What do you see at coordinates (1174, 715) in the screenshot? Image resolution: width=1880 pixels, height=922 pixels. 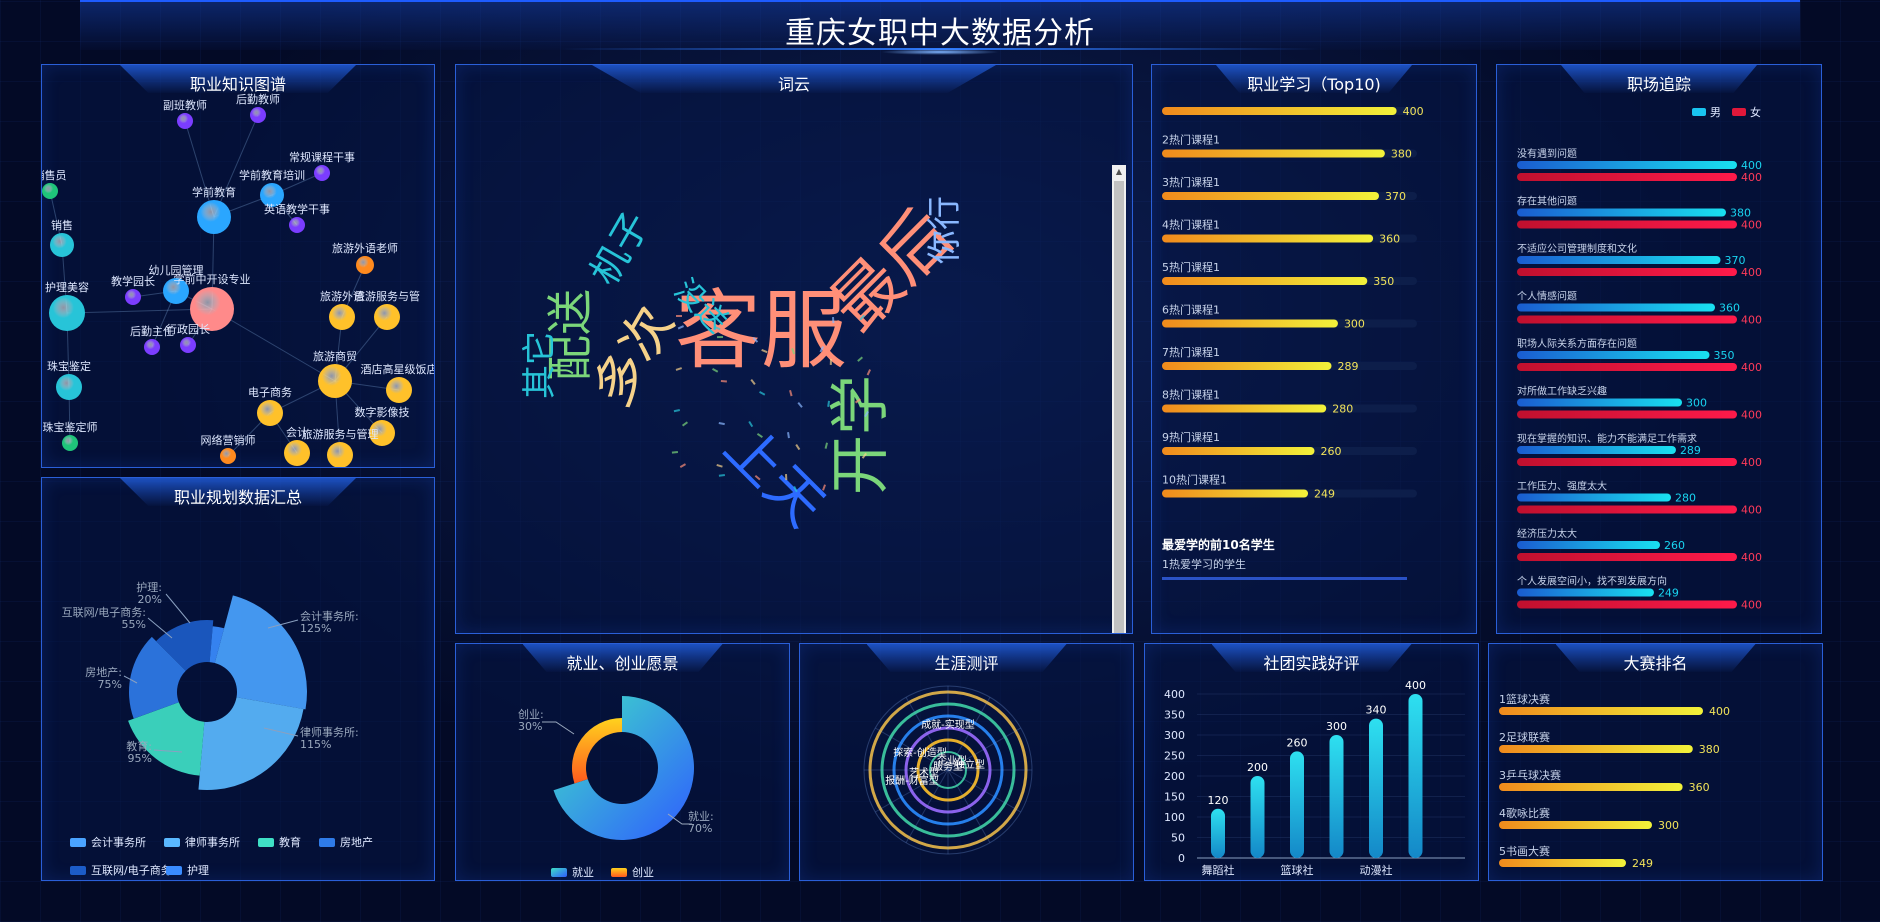 I see `y-tick: 350` at bounding box center [1174, 715].